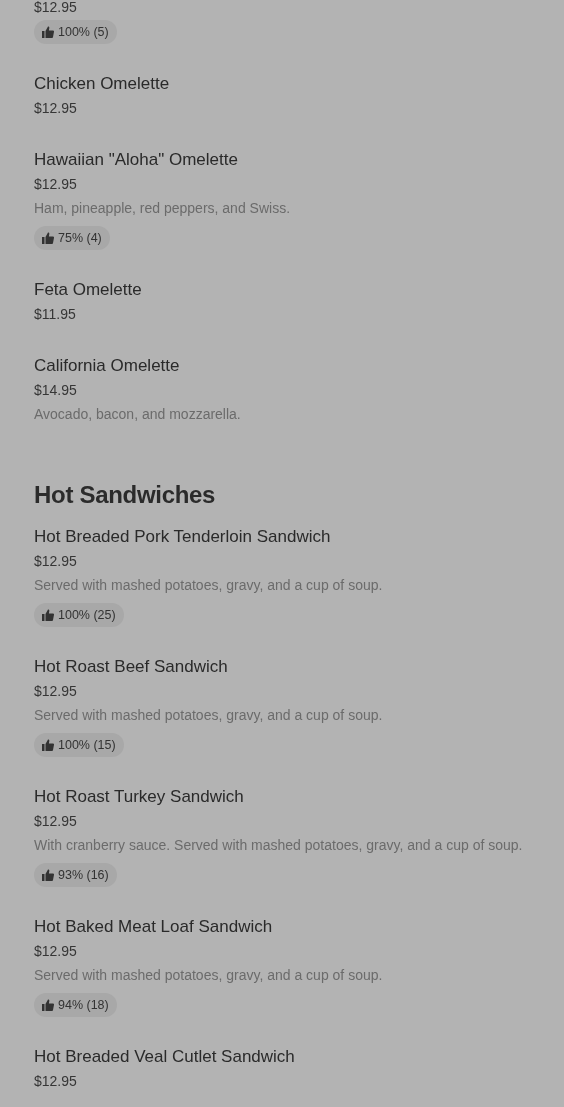 Image resolution: width=564 pixels, height=1107 pixels. Describe the element at coordinates (79, 745) in the screenshot. I see `rating-badge: 100% (15)` at that location.